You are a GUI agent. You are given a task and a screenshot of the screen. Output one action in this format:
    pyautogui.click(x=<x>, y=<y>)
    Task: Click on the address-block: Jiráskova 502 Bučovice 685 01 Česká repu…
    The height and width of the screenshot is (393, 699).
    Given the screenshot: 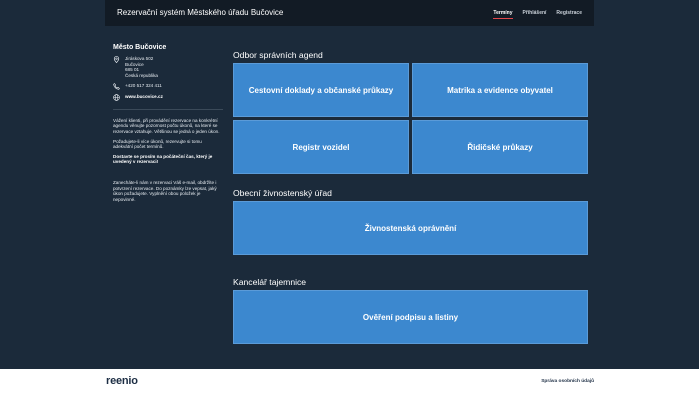 What is the action you would take?
    pyautogui.click(x=168, y=67)
    